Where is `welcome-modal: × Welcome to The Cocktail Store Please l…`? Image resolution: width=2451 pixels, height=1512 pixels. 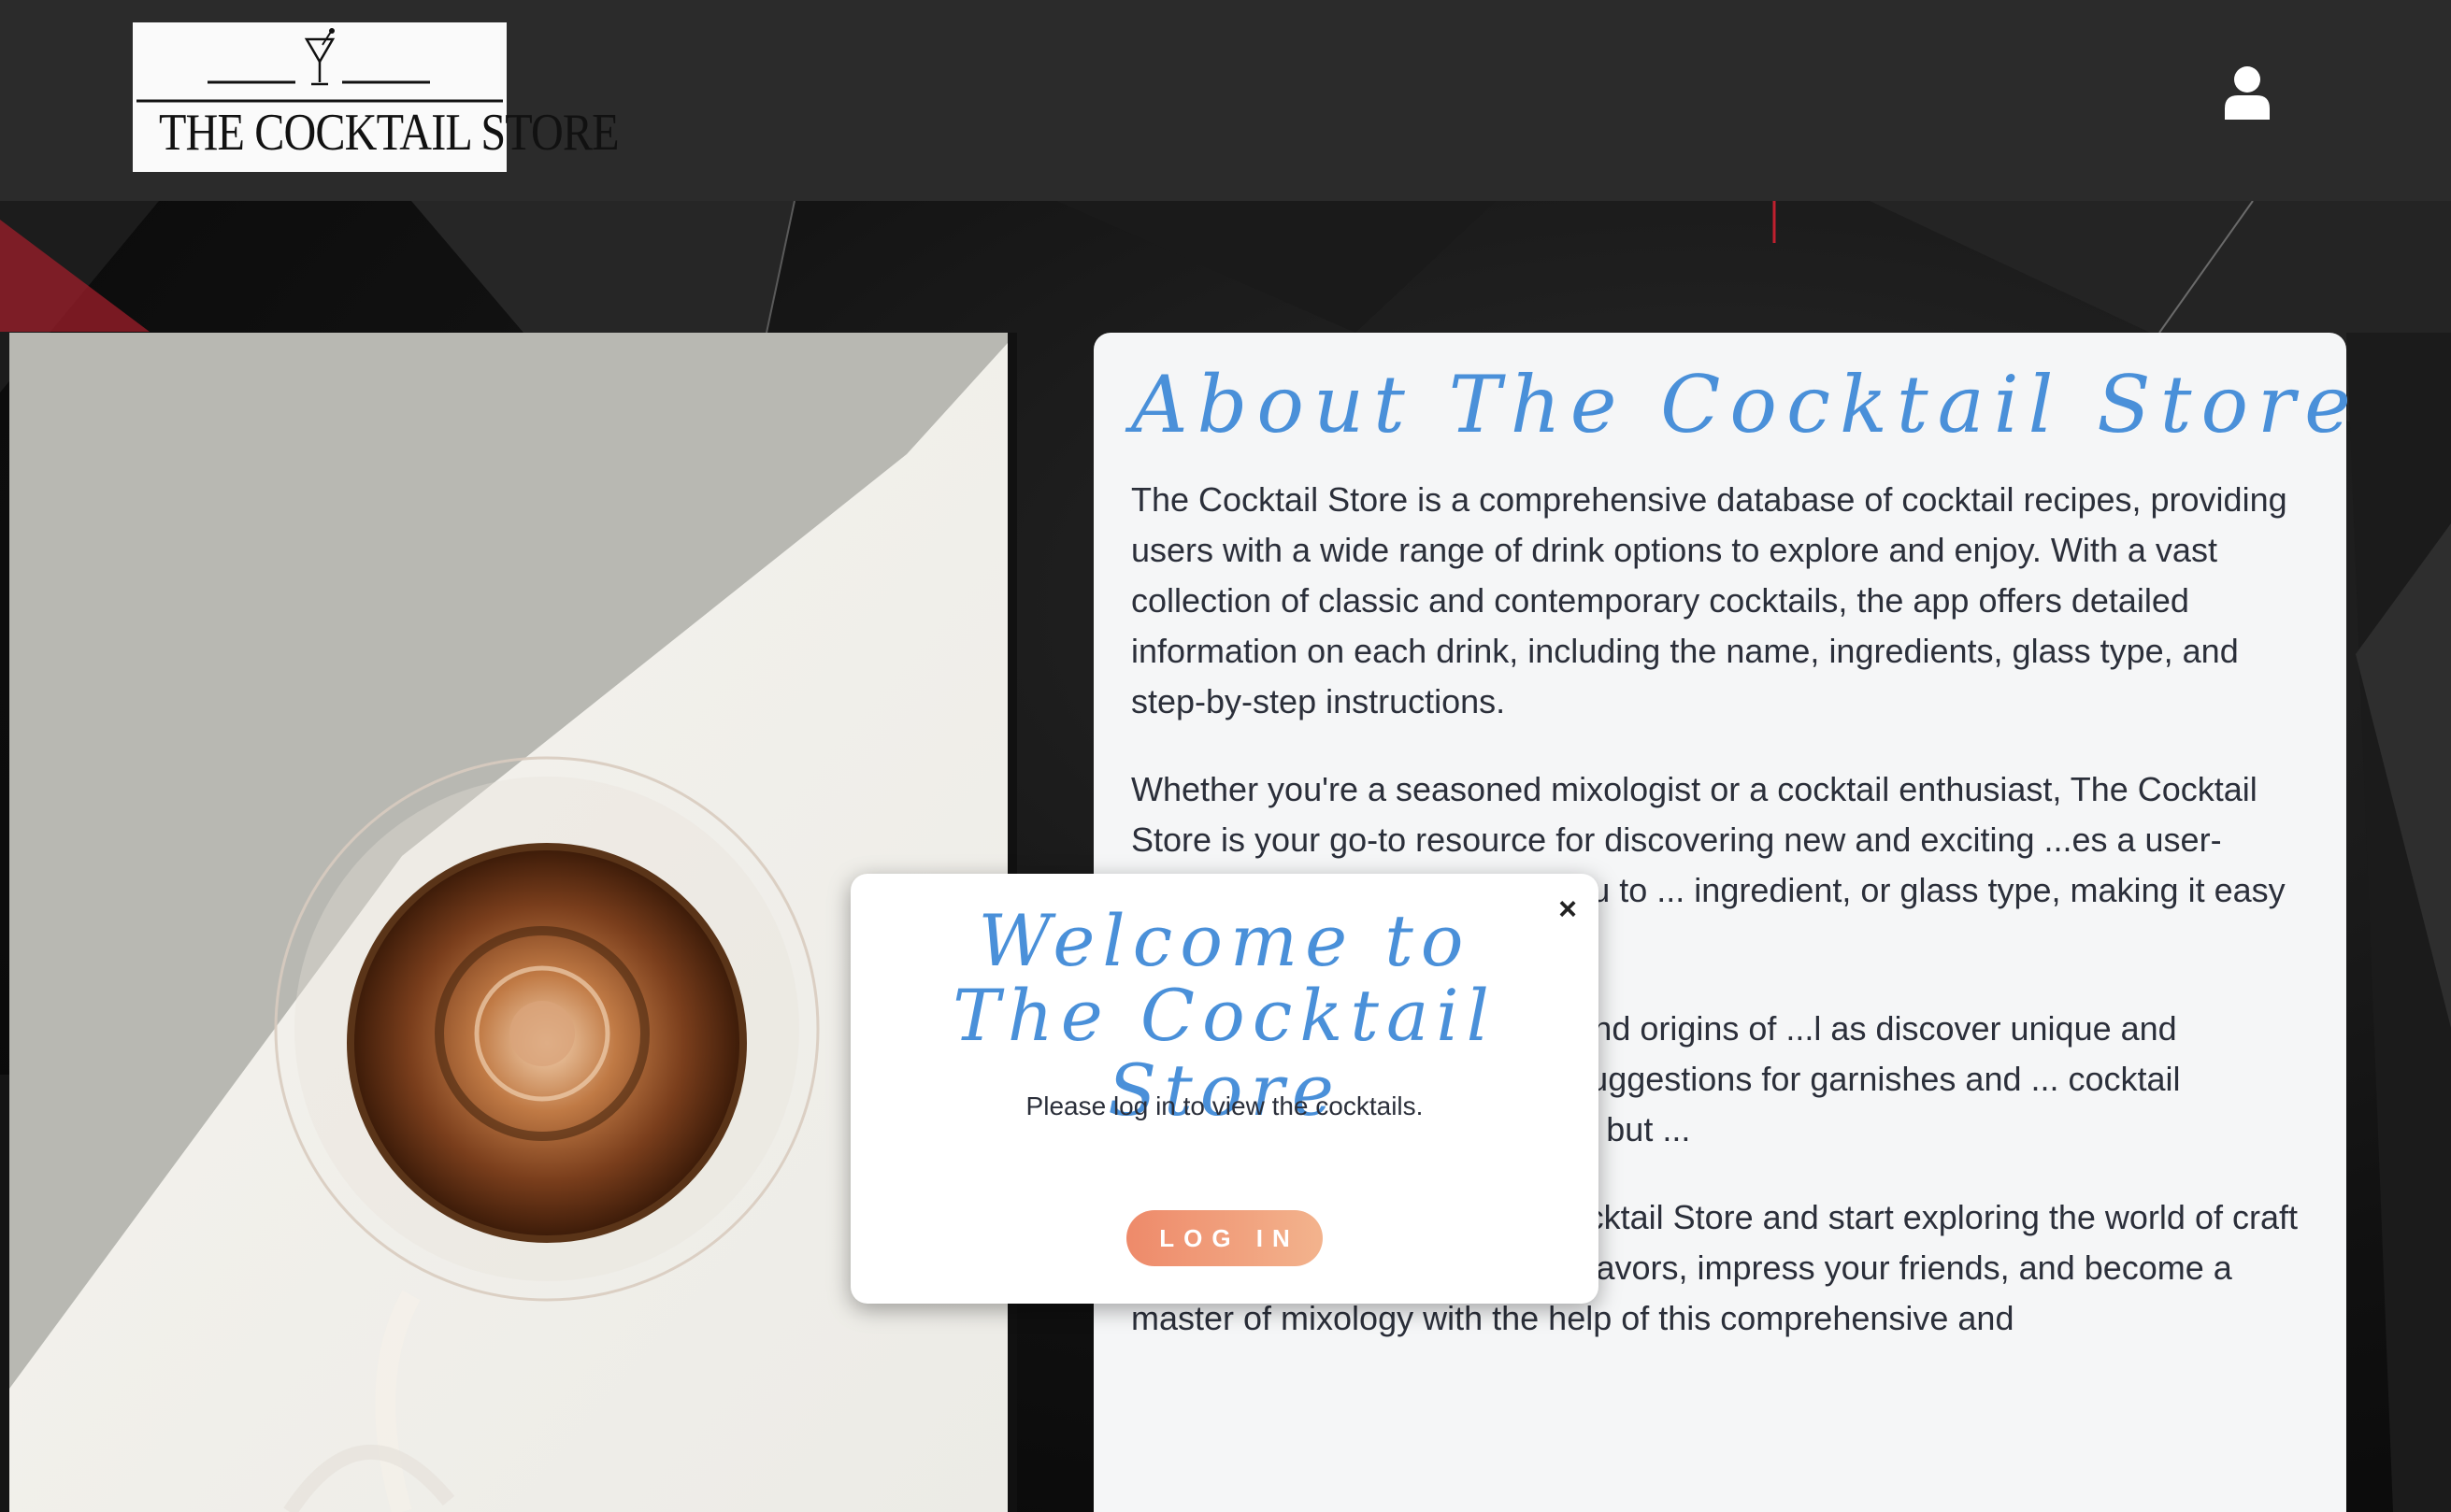
welcome-modal: × Welcome to The Cocktail Store Please l… is located at coordinates (1224, 1089).